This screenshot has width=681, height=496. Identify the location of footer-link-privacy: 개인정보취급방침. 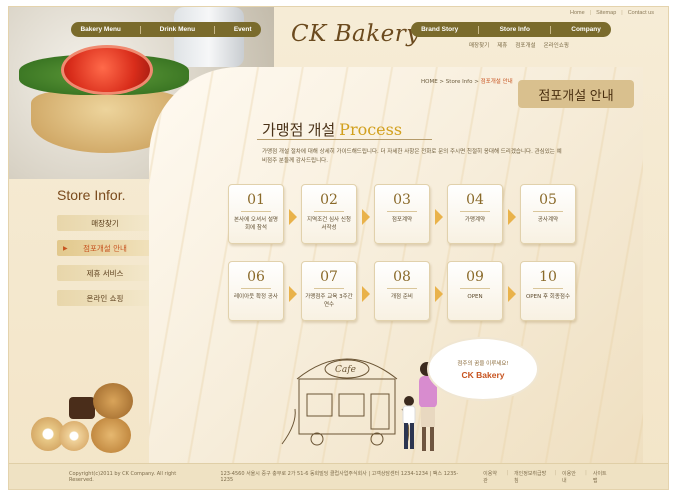
(531, 477).